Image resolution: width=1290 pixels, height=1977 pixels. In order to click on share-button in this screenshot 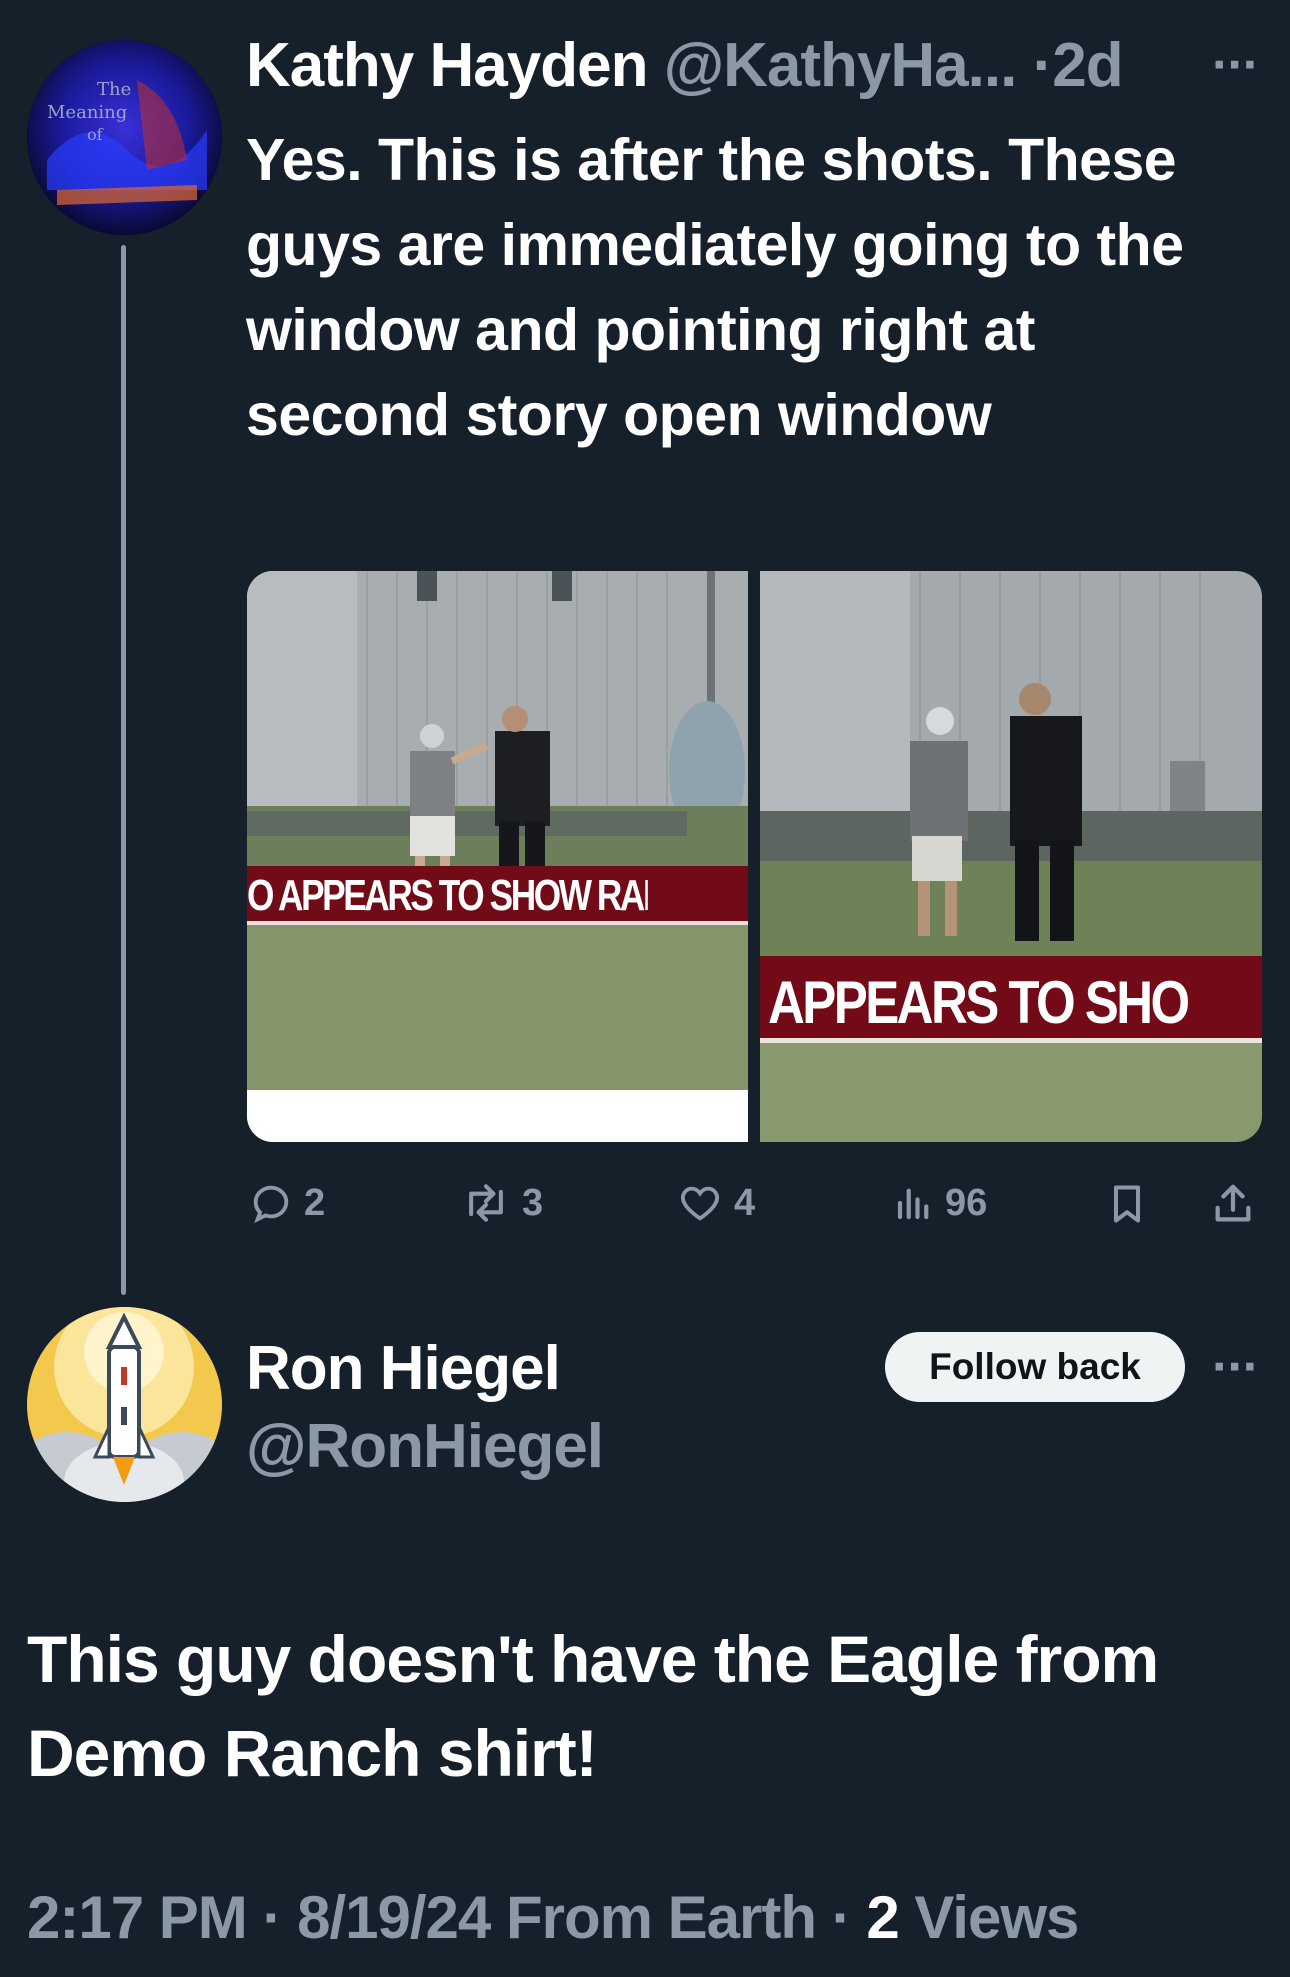, I will do `click(1233, 1204)`.